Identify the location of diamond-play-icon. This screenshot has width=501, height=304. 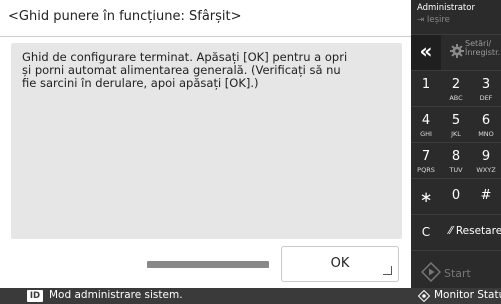
(431, 272).